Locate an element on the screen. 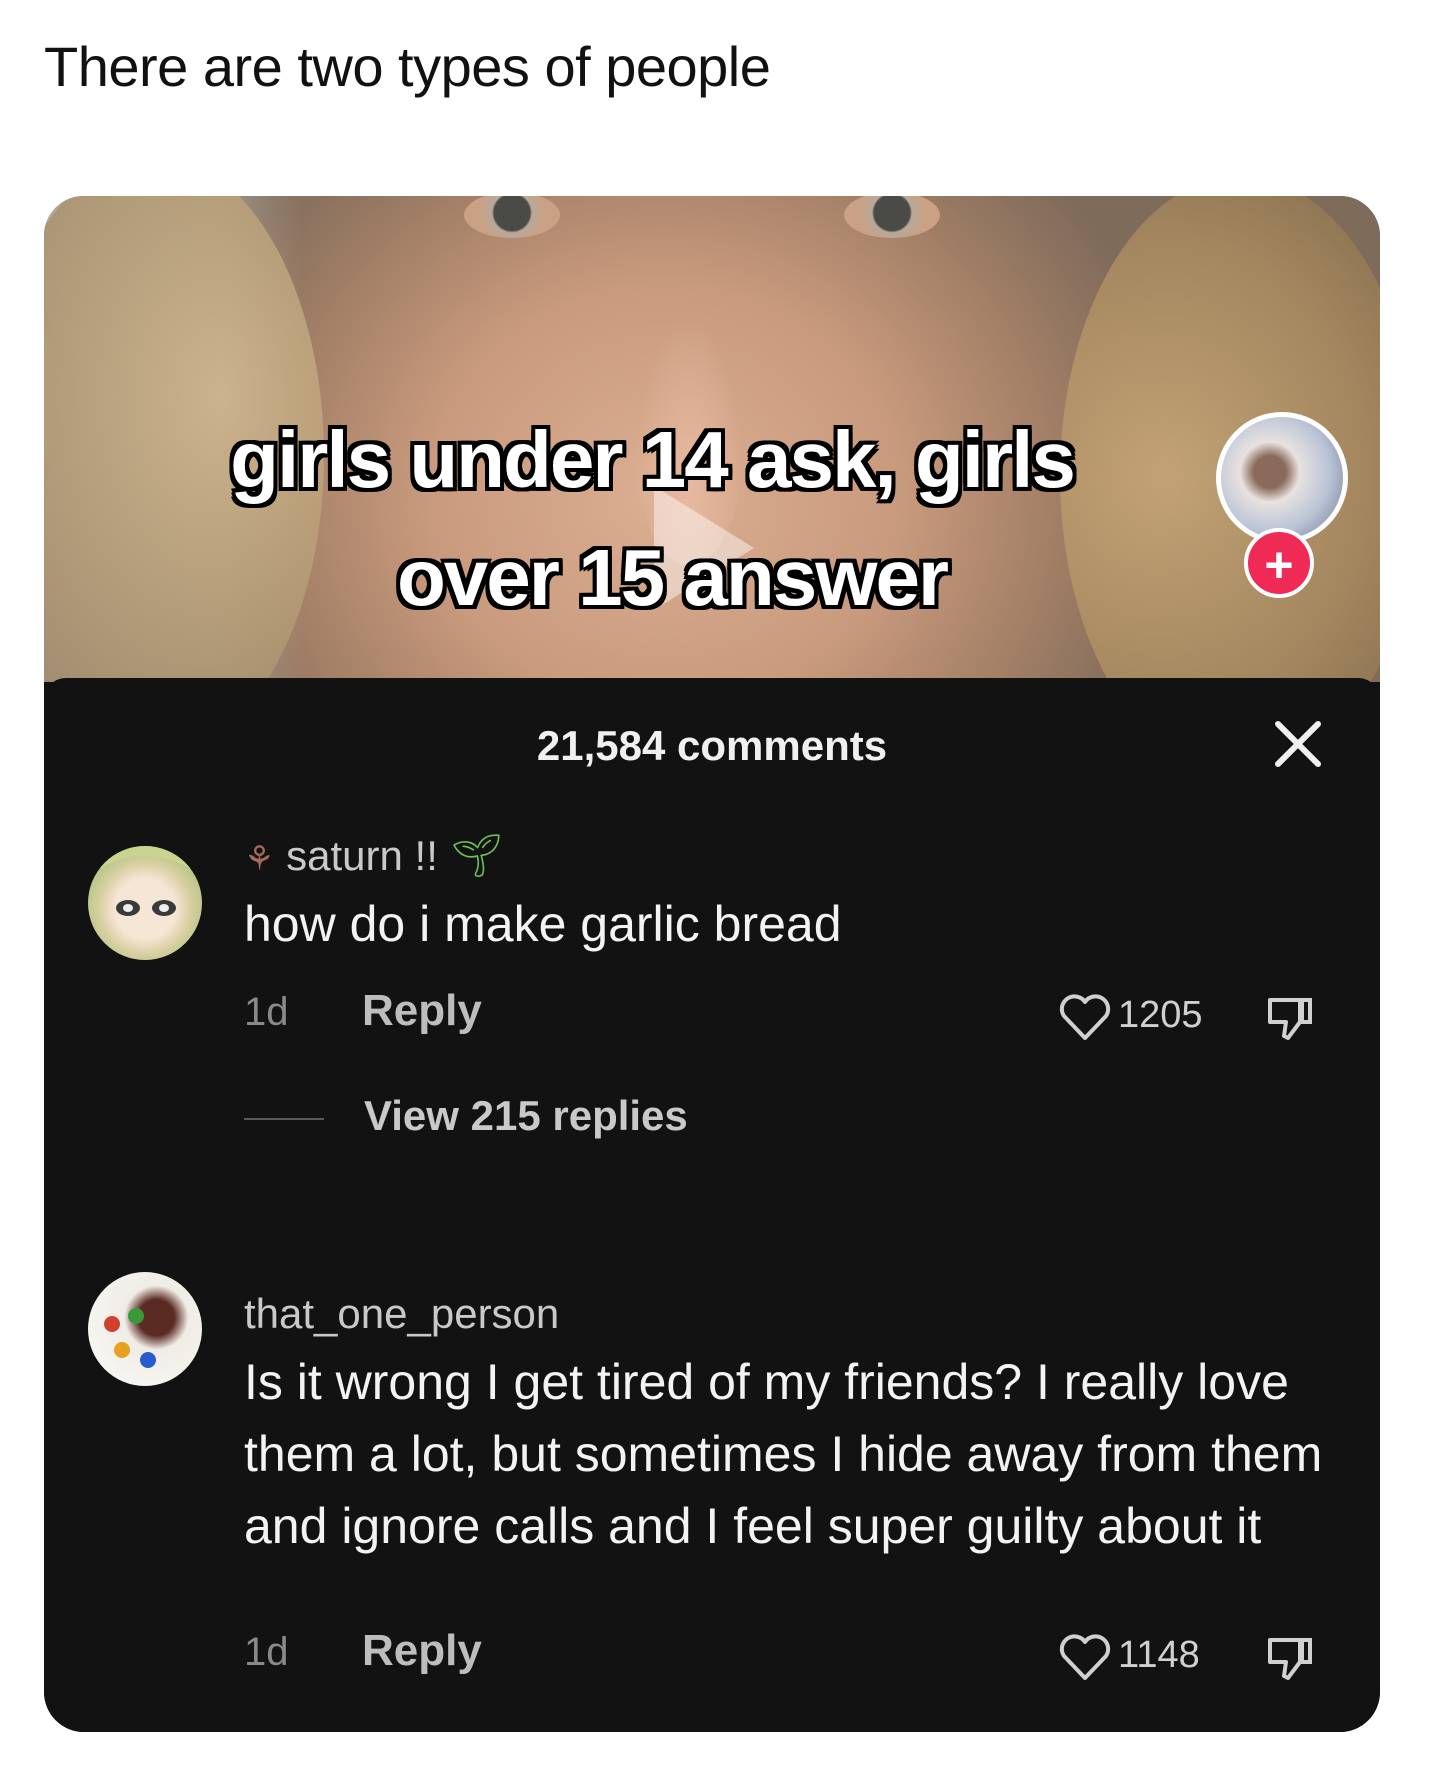  video-eye-right is located at coordinates (892, 217).